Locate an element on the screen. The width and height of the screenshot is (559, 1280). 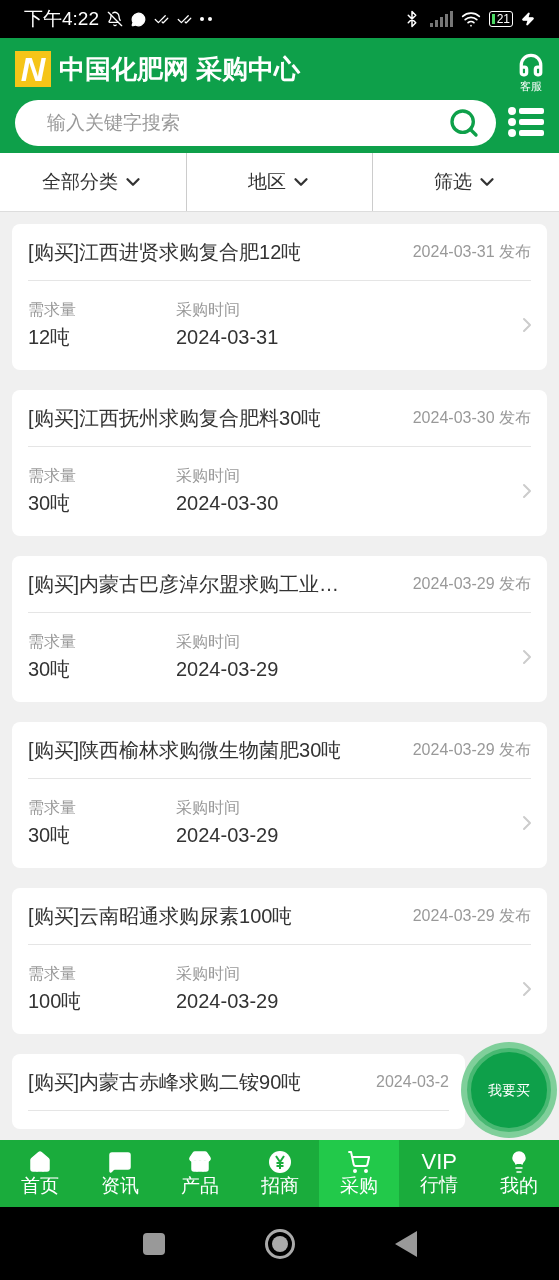
listing-title: [购买]陕西榆林求购微生物菌肥30吨 is located at coordinates (185, 750).